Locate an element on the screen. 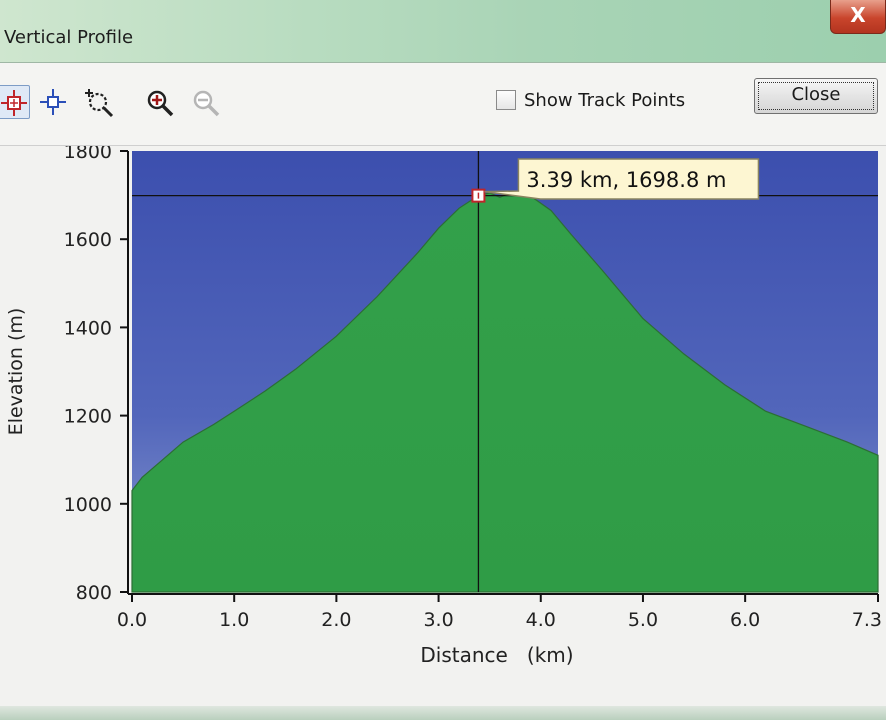 This screenshot has width=886, height=720. y-tick-label: 1000 is located at coordinates (88, 505).